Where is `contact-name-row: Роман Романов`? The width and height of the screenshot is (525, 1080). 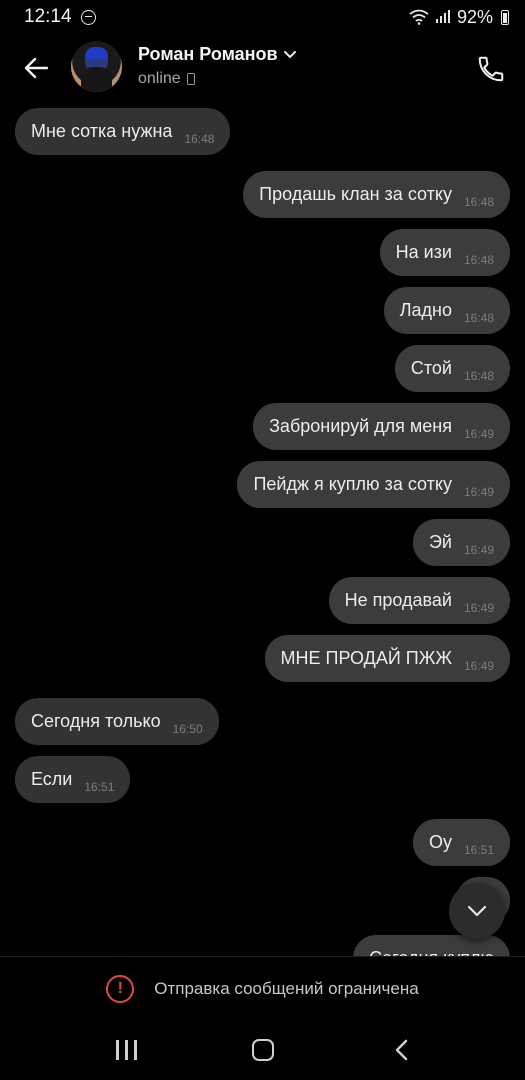
contact-name-row: Роман Романов is located at coordinates (217, 54).